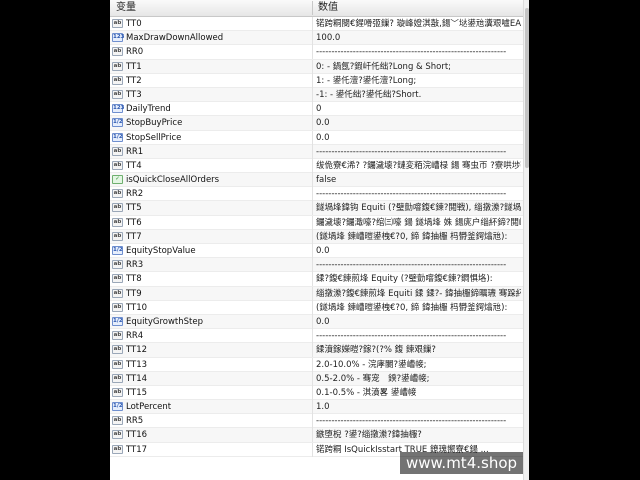 Image resolution: width=640 pixels, height=480 pixels. Describe the element at coordinates (328, 8) in the screenshot. I see `value-column-header: 数值` at that location.